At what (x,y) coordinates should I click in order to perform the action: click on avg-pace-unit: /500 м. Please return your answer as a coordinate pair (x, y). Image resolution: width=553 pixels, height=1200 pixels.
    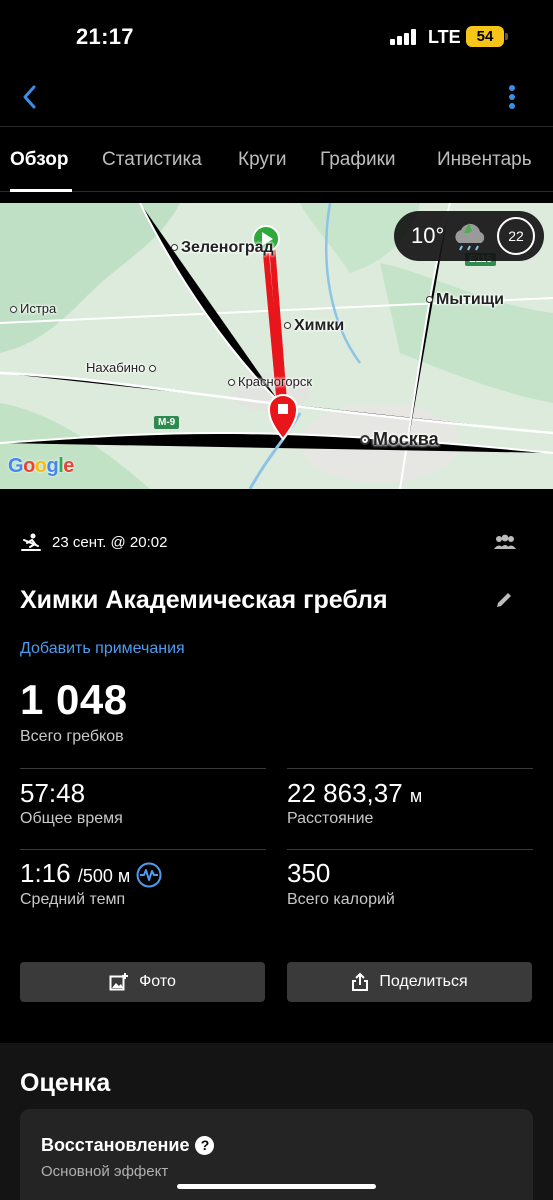
    Looking at the image, I should click on (104, 876).